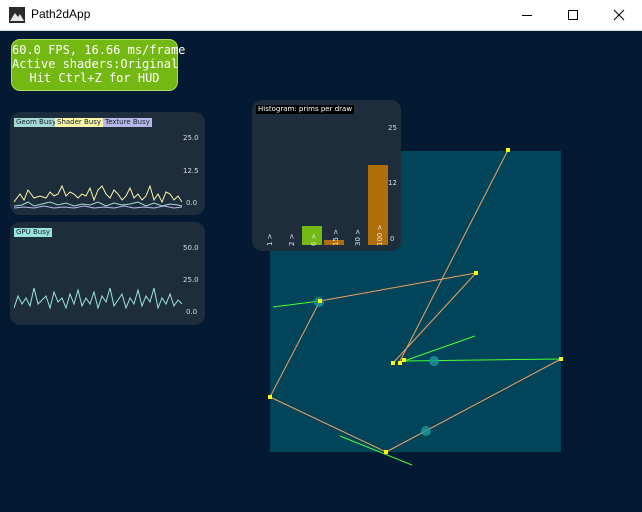 The image size is (642, 512). I want to click on gpu-busy-series, so click(98, 298).